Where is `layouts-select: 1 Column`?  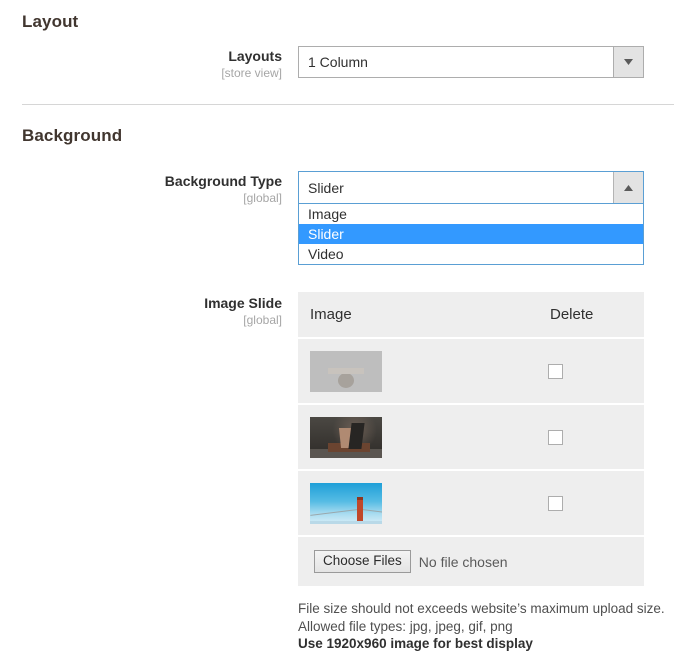
layouts-select: 1 Column is located at coordinates (471, 62).